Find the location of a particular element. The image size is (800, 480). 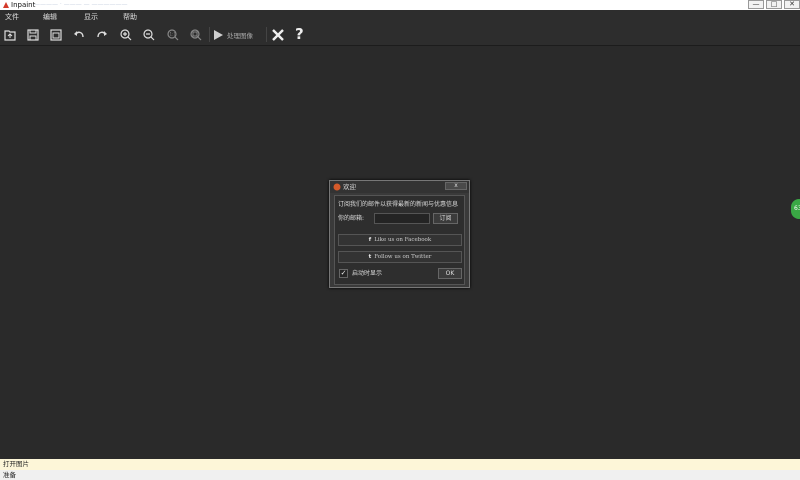

status-bar: 准备 is located at coordinates (400, 475).